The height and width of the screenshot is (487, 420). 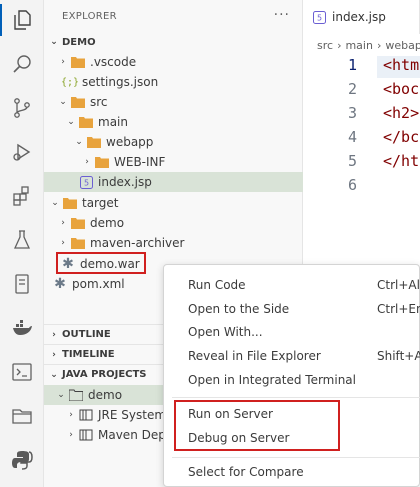 I want to click on testing-icon, so click(x=22, y=240).